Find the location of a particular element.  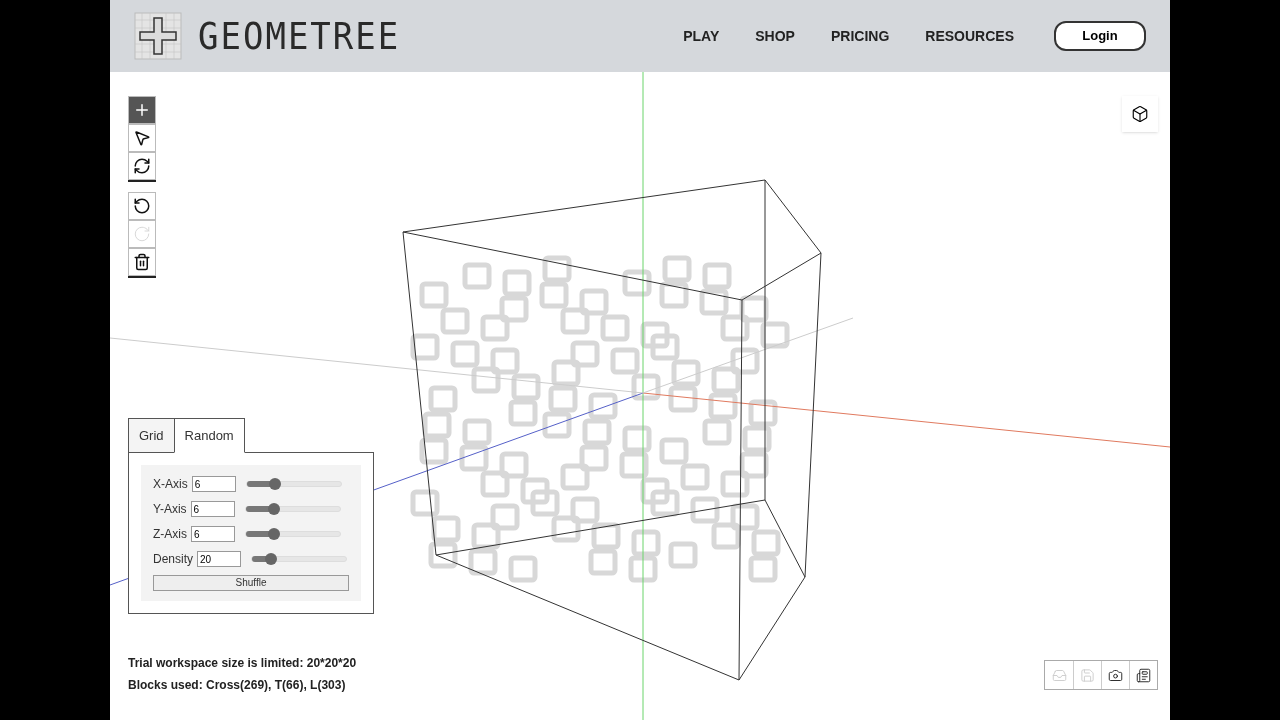

info-text: Blocks used: Cross(269), T(66), L(303) is located at coordinates (237, 685).